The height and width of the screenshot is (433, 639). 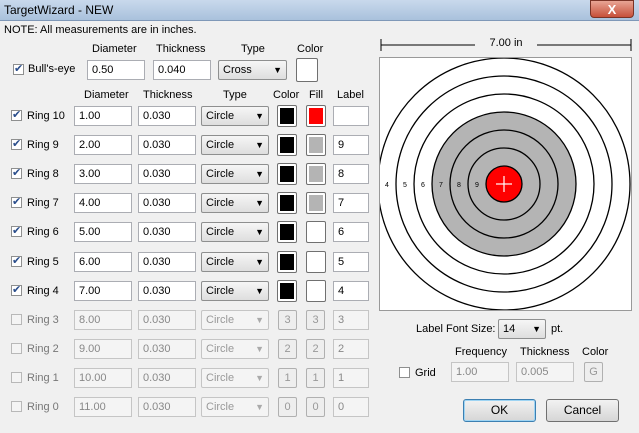 I want to click on ring-diameter-input: 11.00, so click(x=103, y=407).